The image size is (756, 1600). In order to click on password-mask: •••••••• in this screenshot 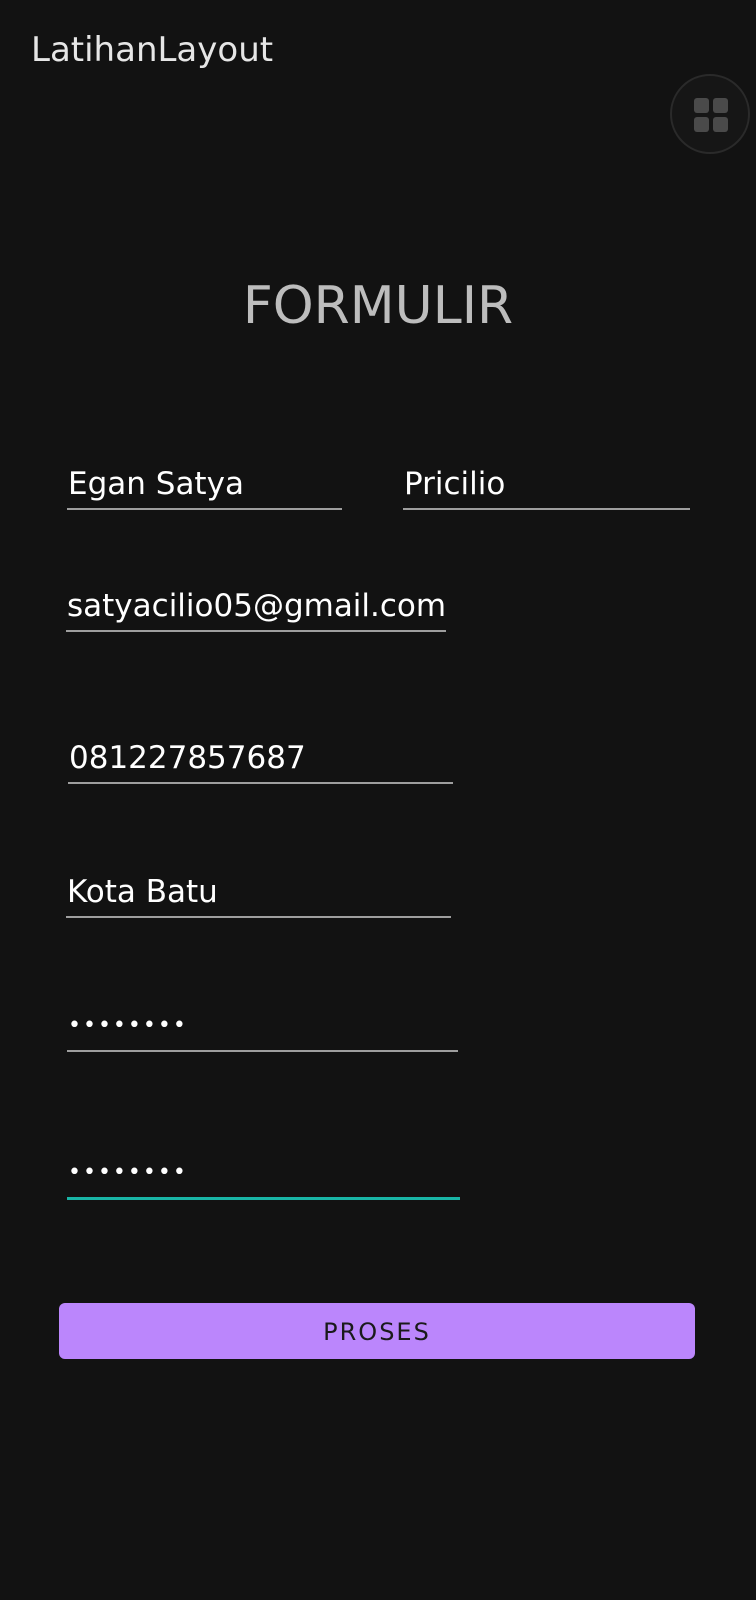, I will do `click(128, 1025)`.